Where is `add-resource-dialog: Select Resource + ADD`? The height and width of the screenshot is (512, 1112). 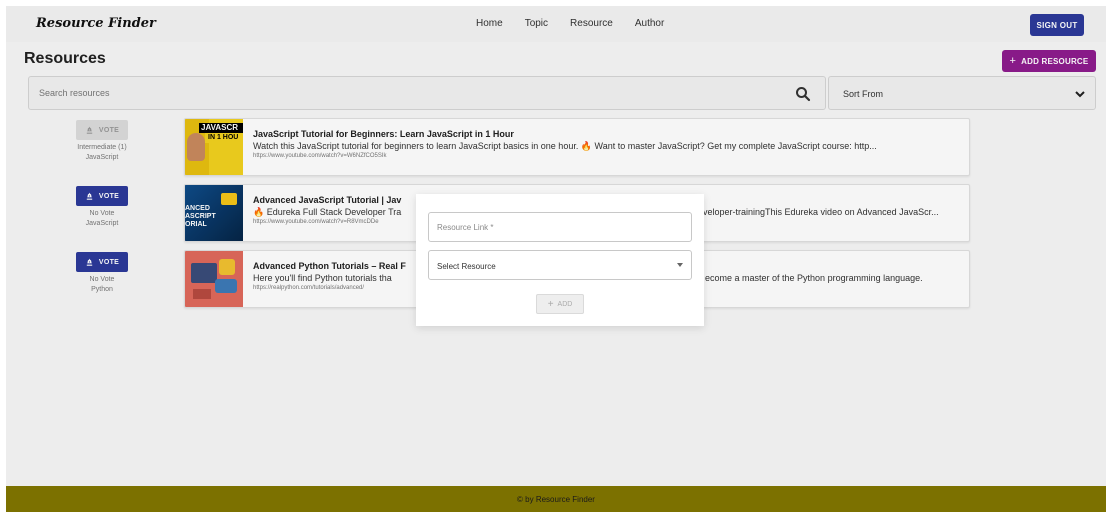 add-resource-dialog: Select Resource + ADD is located at coordinates (560, 260).